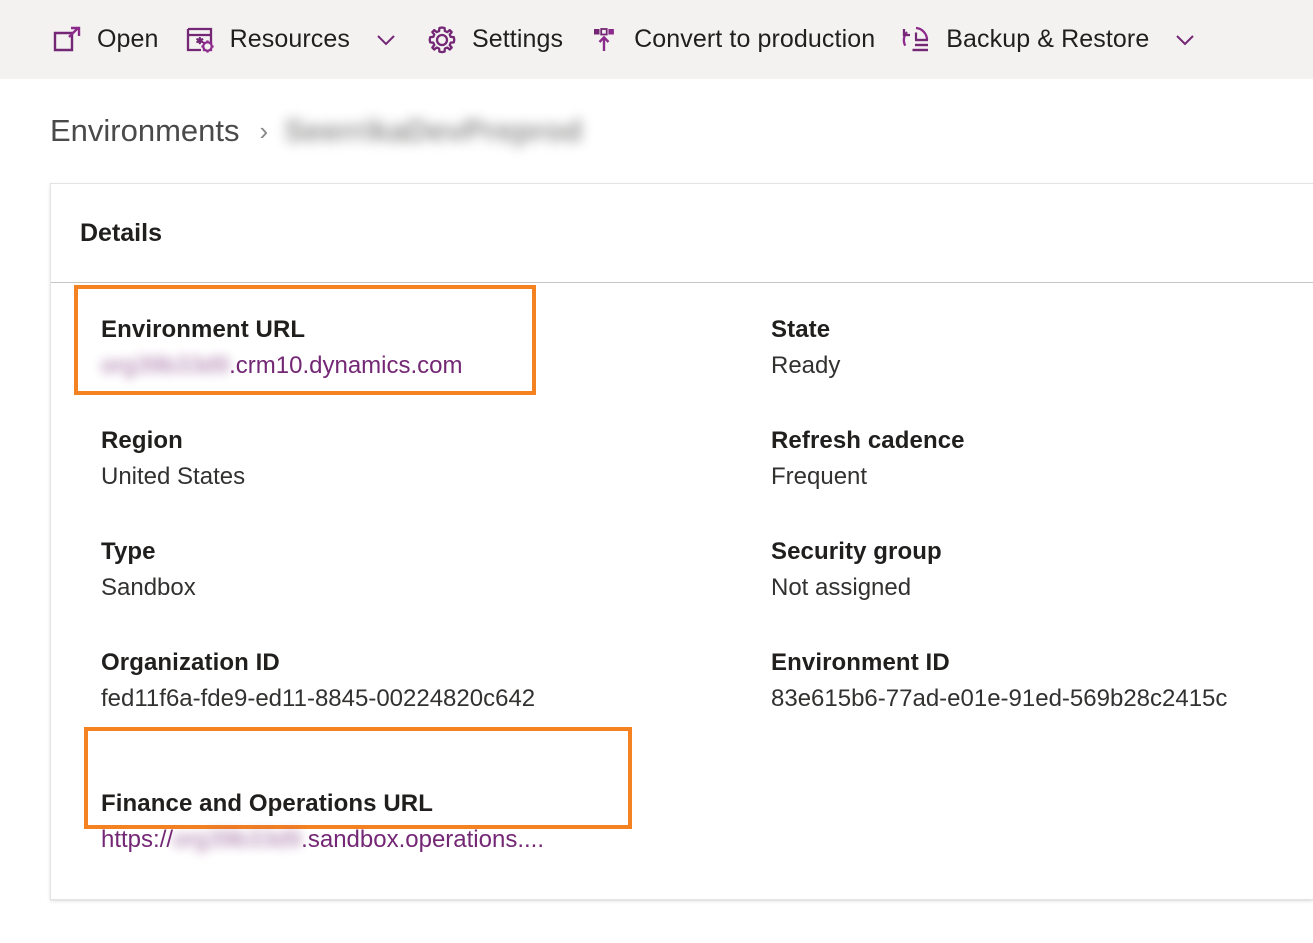 The width and height of the screenshot is (1313, 943). Describe the element at coordinates (128, 551) in the screenshot. I see `field-label: Type` at that location.